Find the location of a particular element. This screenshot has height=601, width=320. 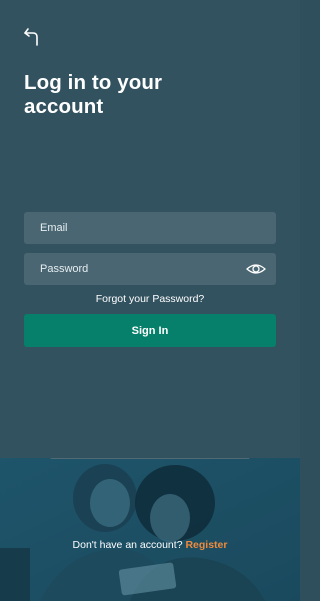

page-title-line-1: Log in to your is located at coordinates (93, 82).